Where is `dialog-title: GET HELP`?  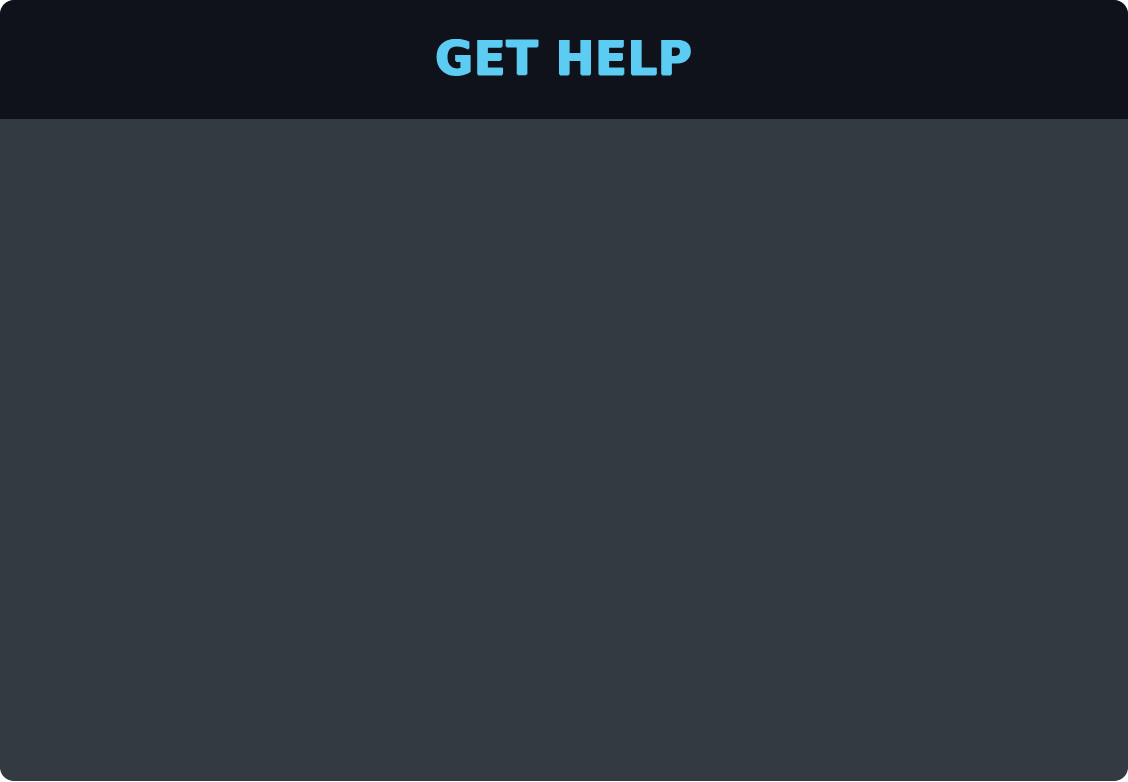
dialog-title: GET HELP is located at coordinates (564, 57).